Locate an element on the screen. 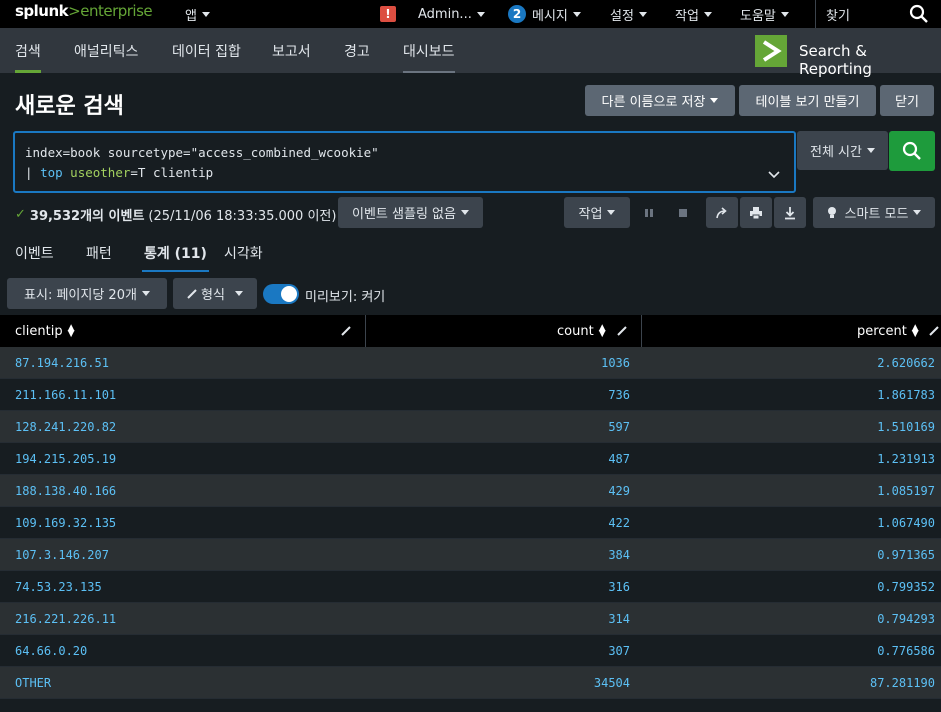 The height and width of the screenshot is (712, 941). search-mode-dropdown: 스마트 모드 is located at coordinates (874, 212).